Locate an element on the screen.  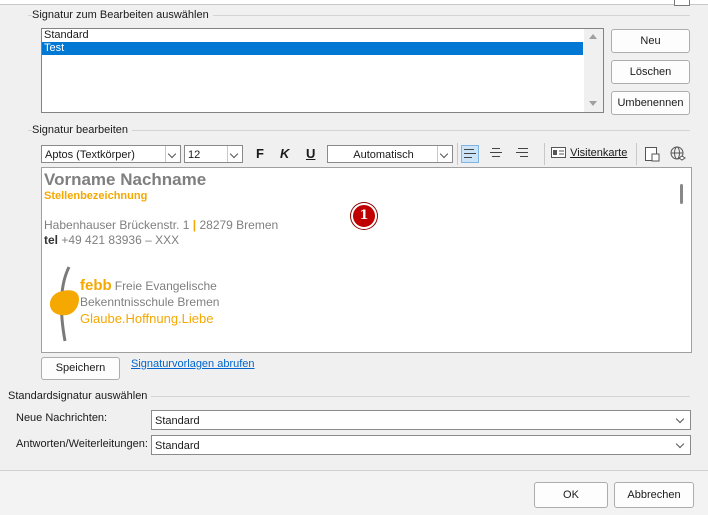
italic-button: K is located at coordinates (284, 153).